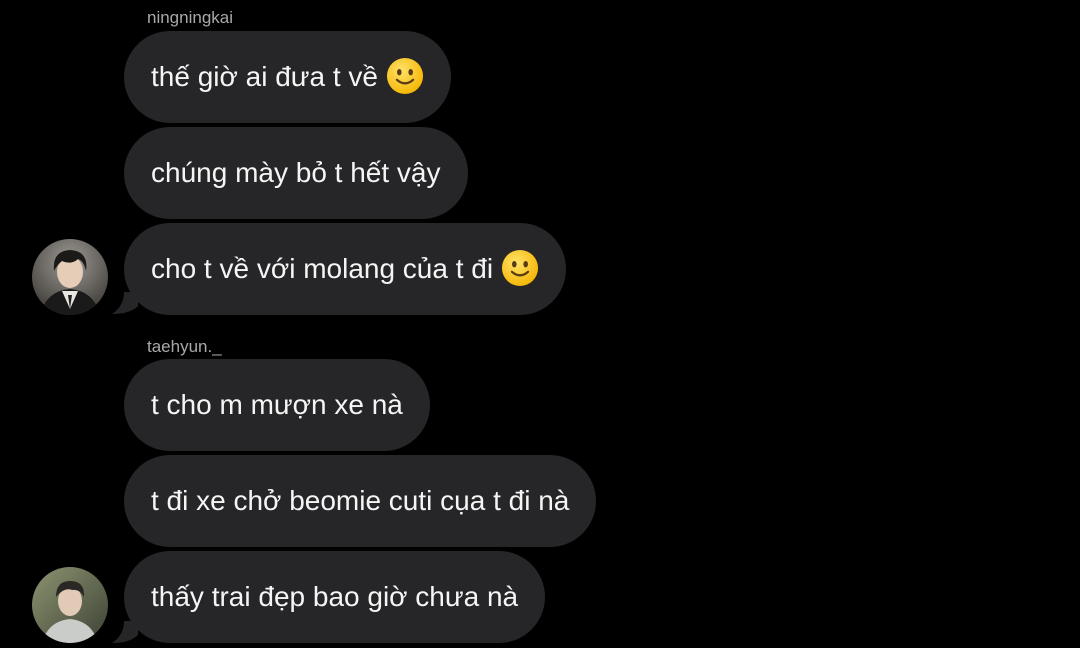 This screenshot has height=648, width=1080. Describe the element at coordinates (190, 17) in the screenshot. I see `sender-name: ningningkai` at that location.